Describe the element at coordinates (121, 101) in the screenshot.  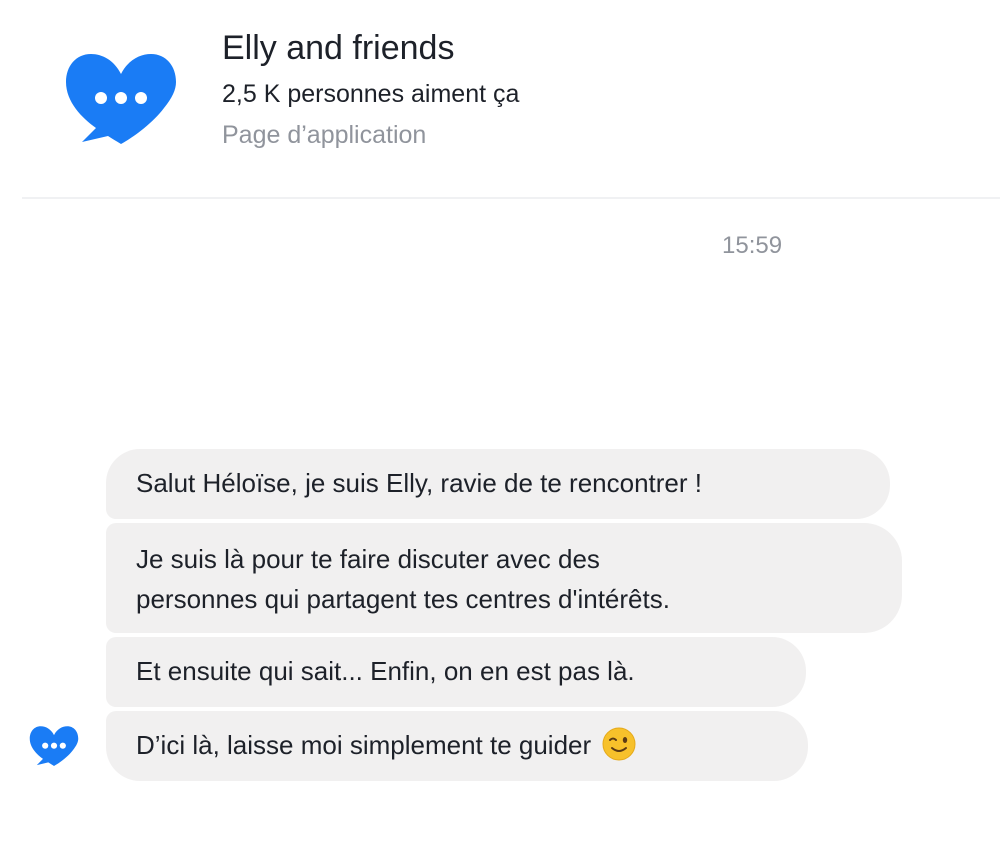
I see `heart-chat-icon` at that location.